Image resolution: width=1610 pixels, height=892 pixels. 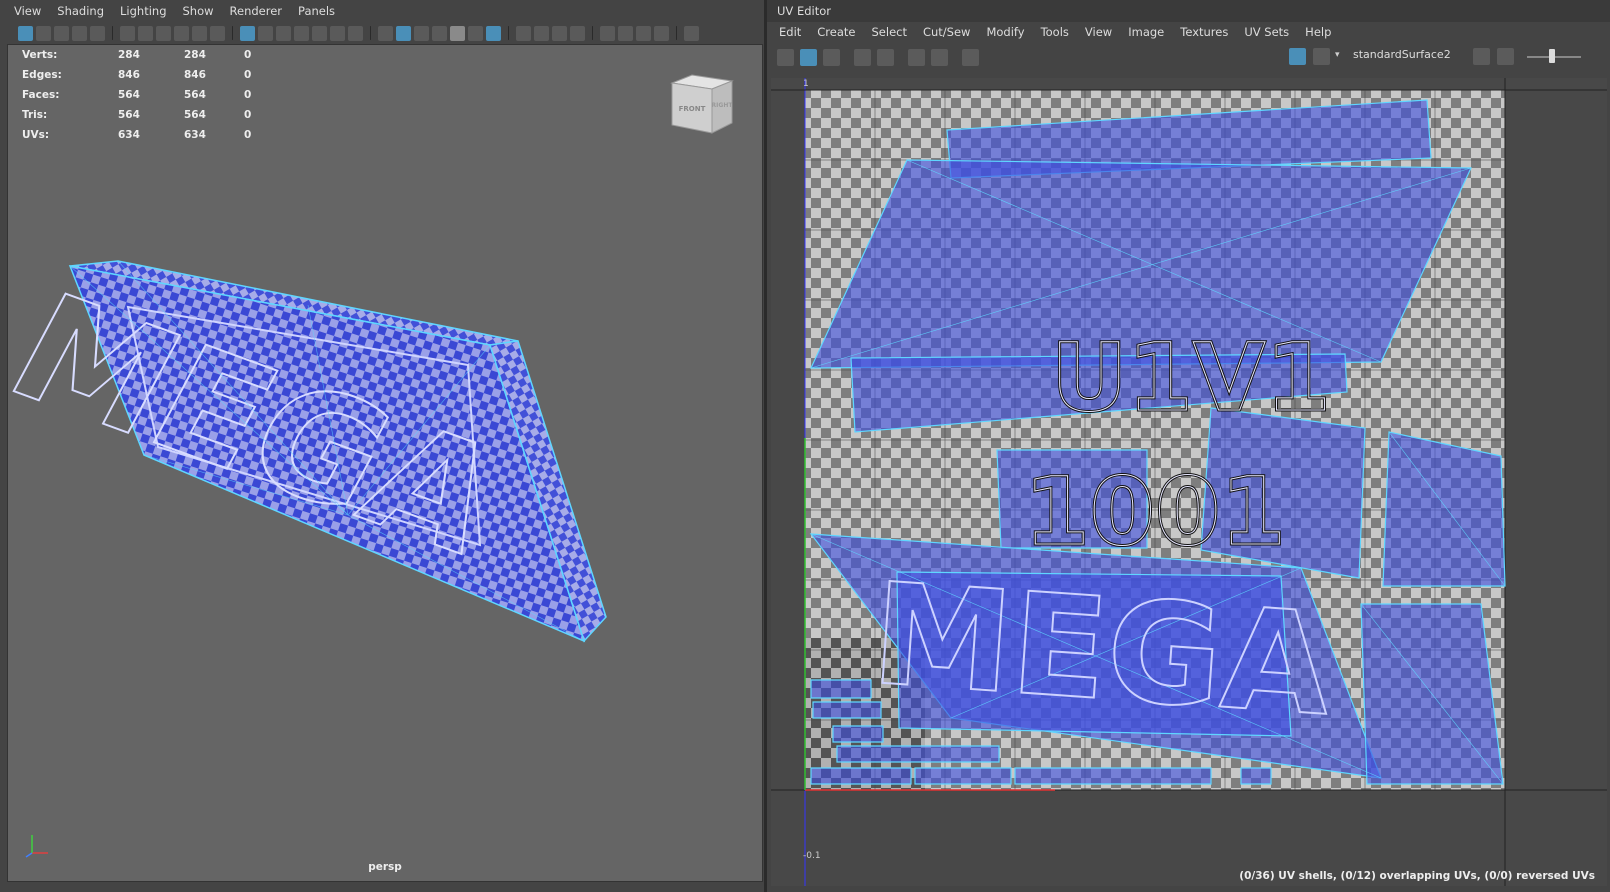 I want to click on depth-of-field-icon, so click(x=577, y=33).